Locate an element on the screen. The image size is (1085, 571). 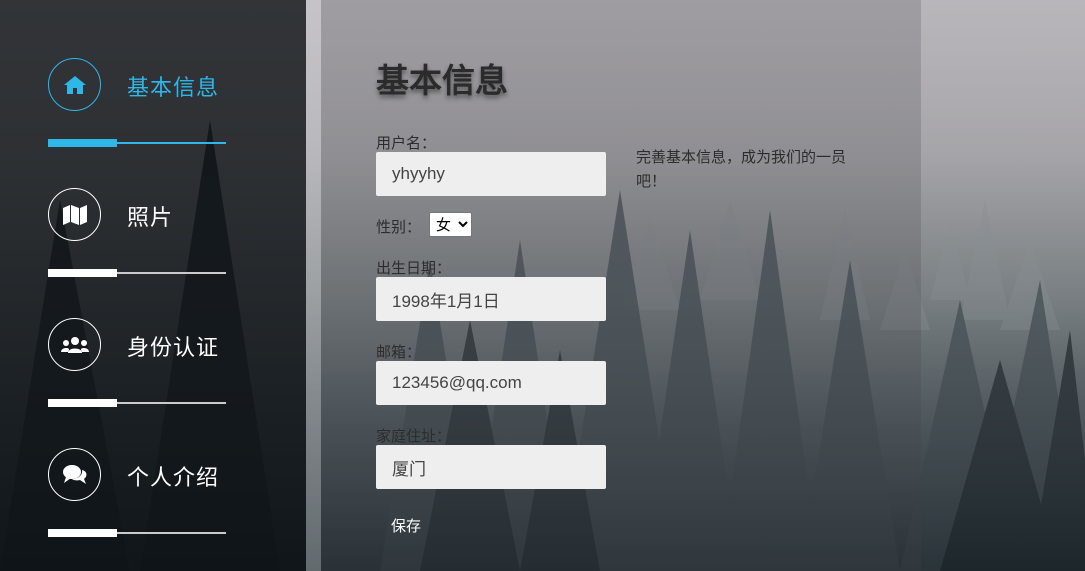
map-icon is located at coordinates (74, 214).